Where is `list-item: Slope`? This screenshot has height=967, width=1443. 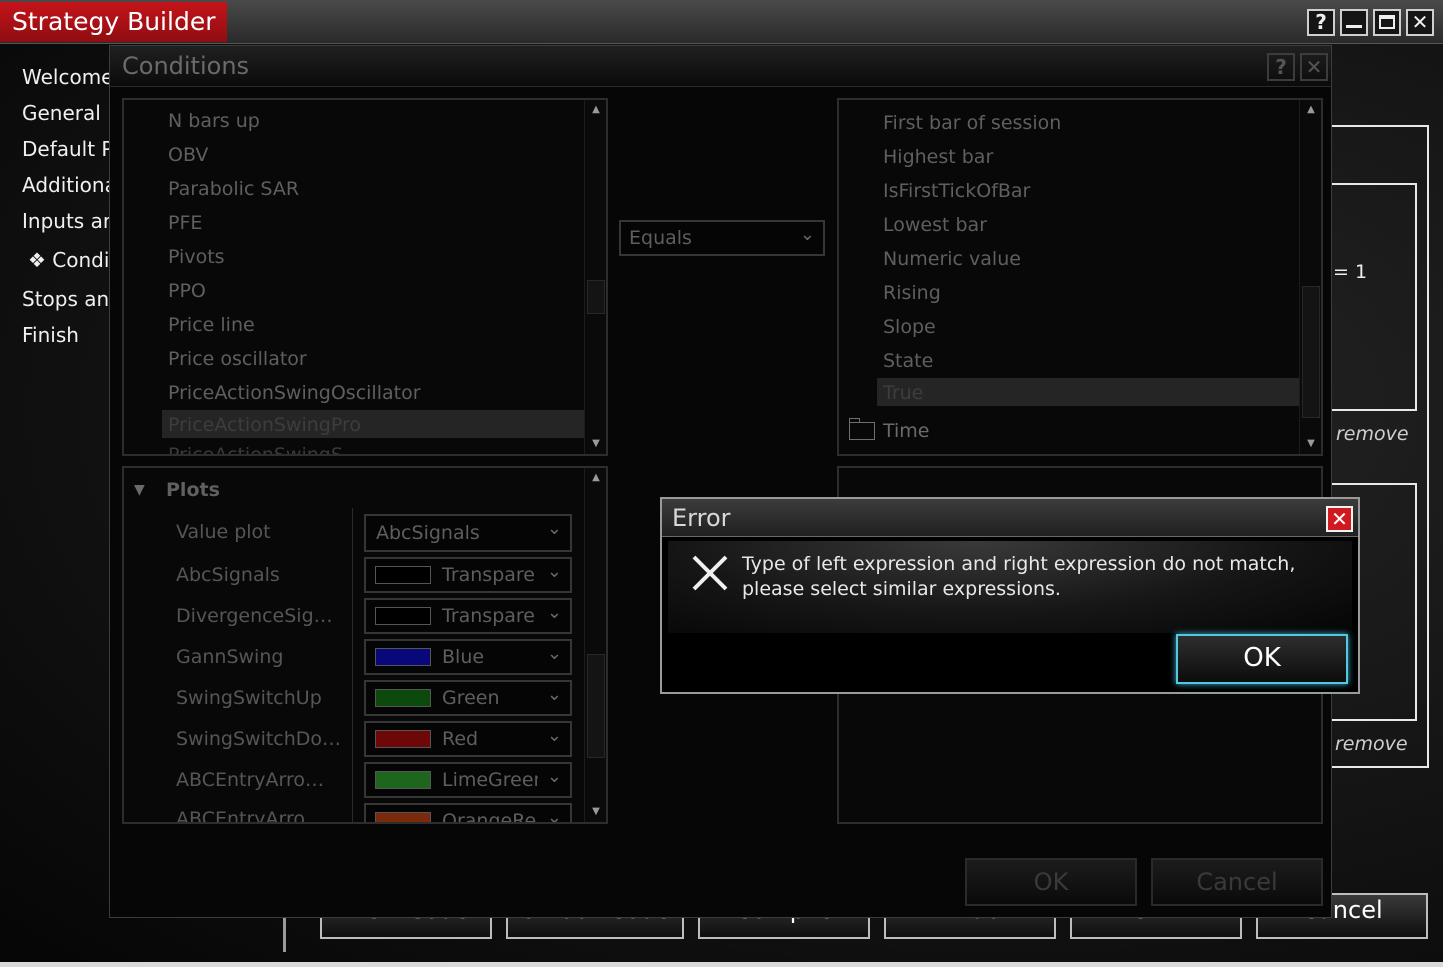
list-item: Slope is located at coordinates (909, 327).